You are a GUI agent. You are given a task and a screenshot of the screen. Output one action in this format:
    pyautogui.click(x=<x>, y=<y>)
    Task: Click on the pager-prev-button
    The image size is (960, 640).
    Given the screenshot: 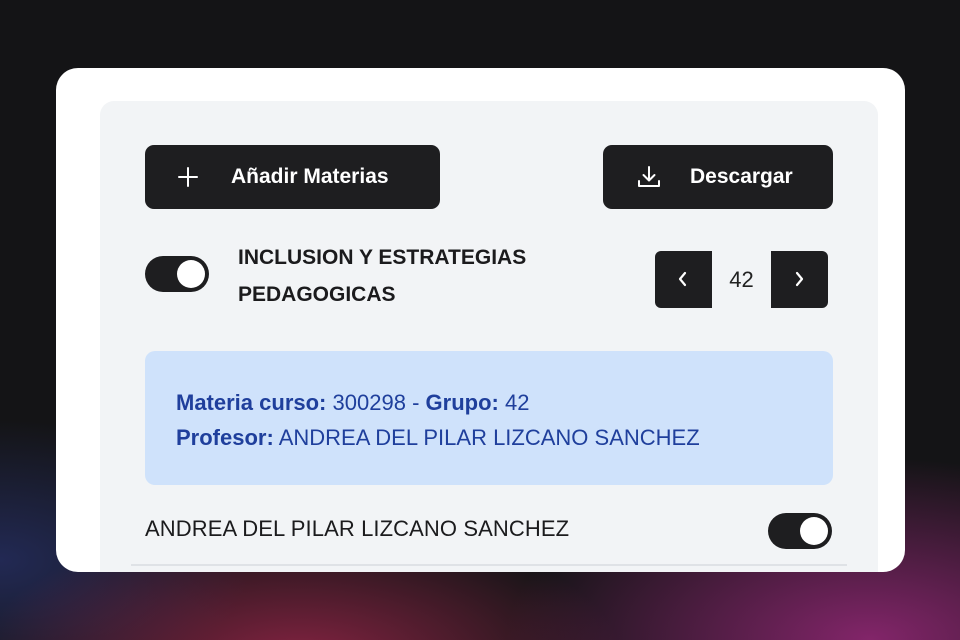 What is the action you would take?
    pyautogui.click(x=683, y=279)
    